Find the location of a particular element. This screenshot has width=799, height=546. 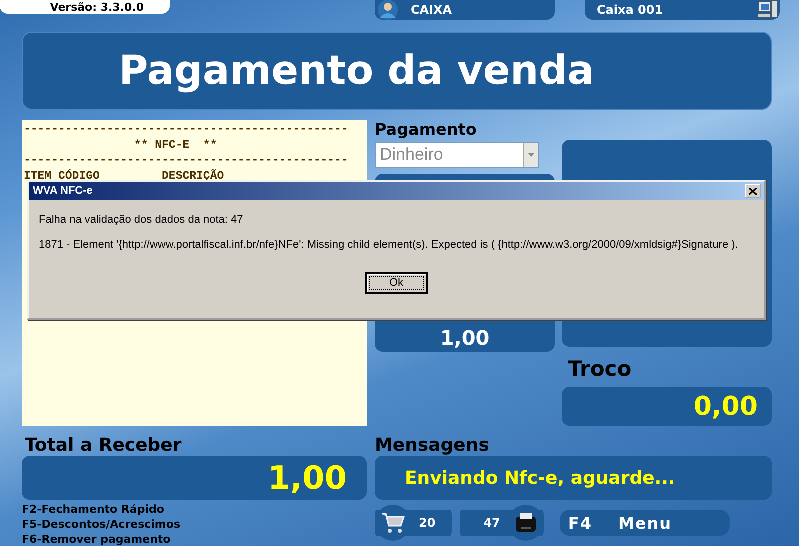

menu-button: F4 Menu is located at coordinates (645, 523).